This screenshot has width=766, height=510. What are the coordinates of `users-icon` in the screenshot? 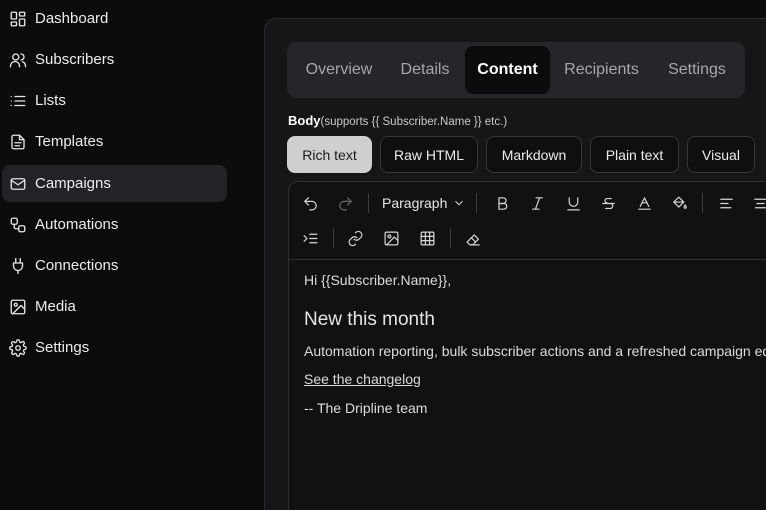 It's located at (18, 60).